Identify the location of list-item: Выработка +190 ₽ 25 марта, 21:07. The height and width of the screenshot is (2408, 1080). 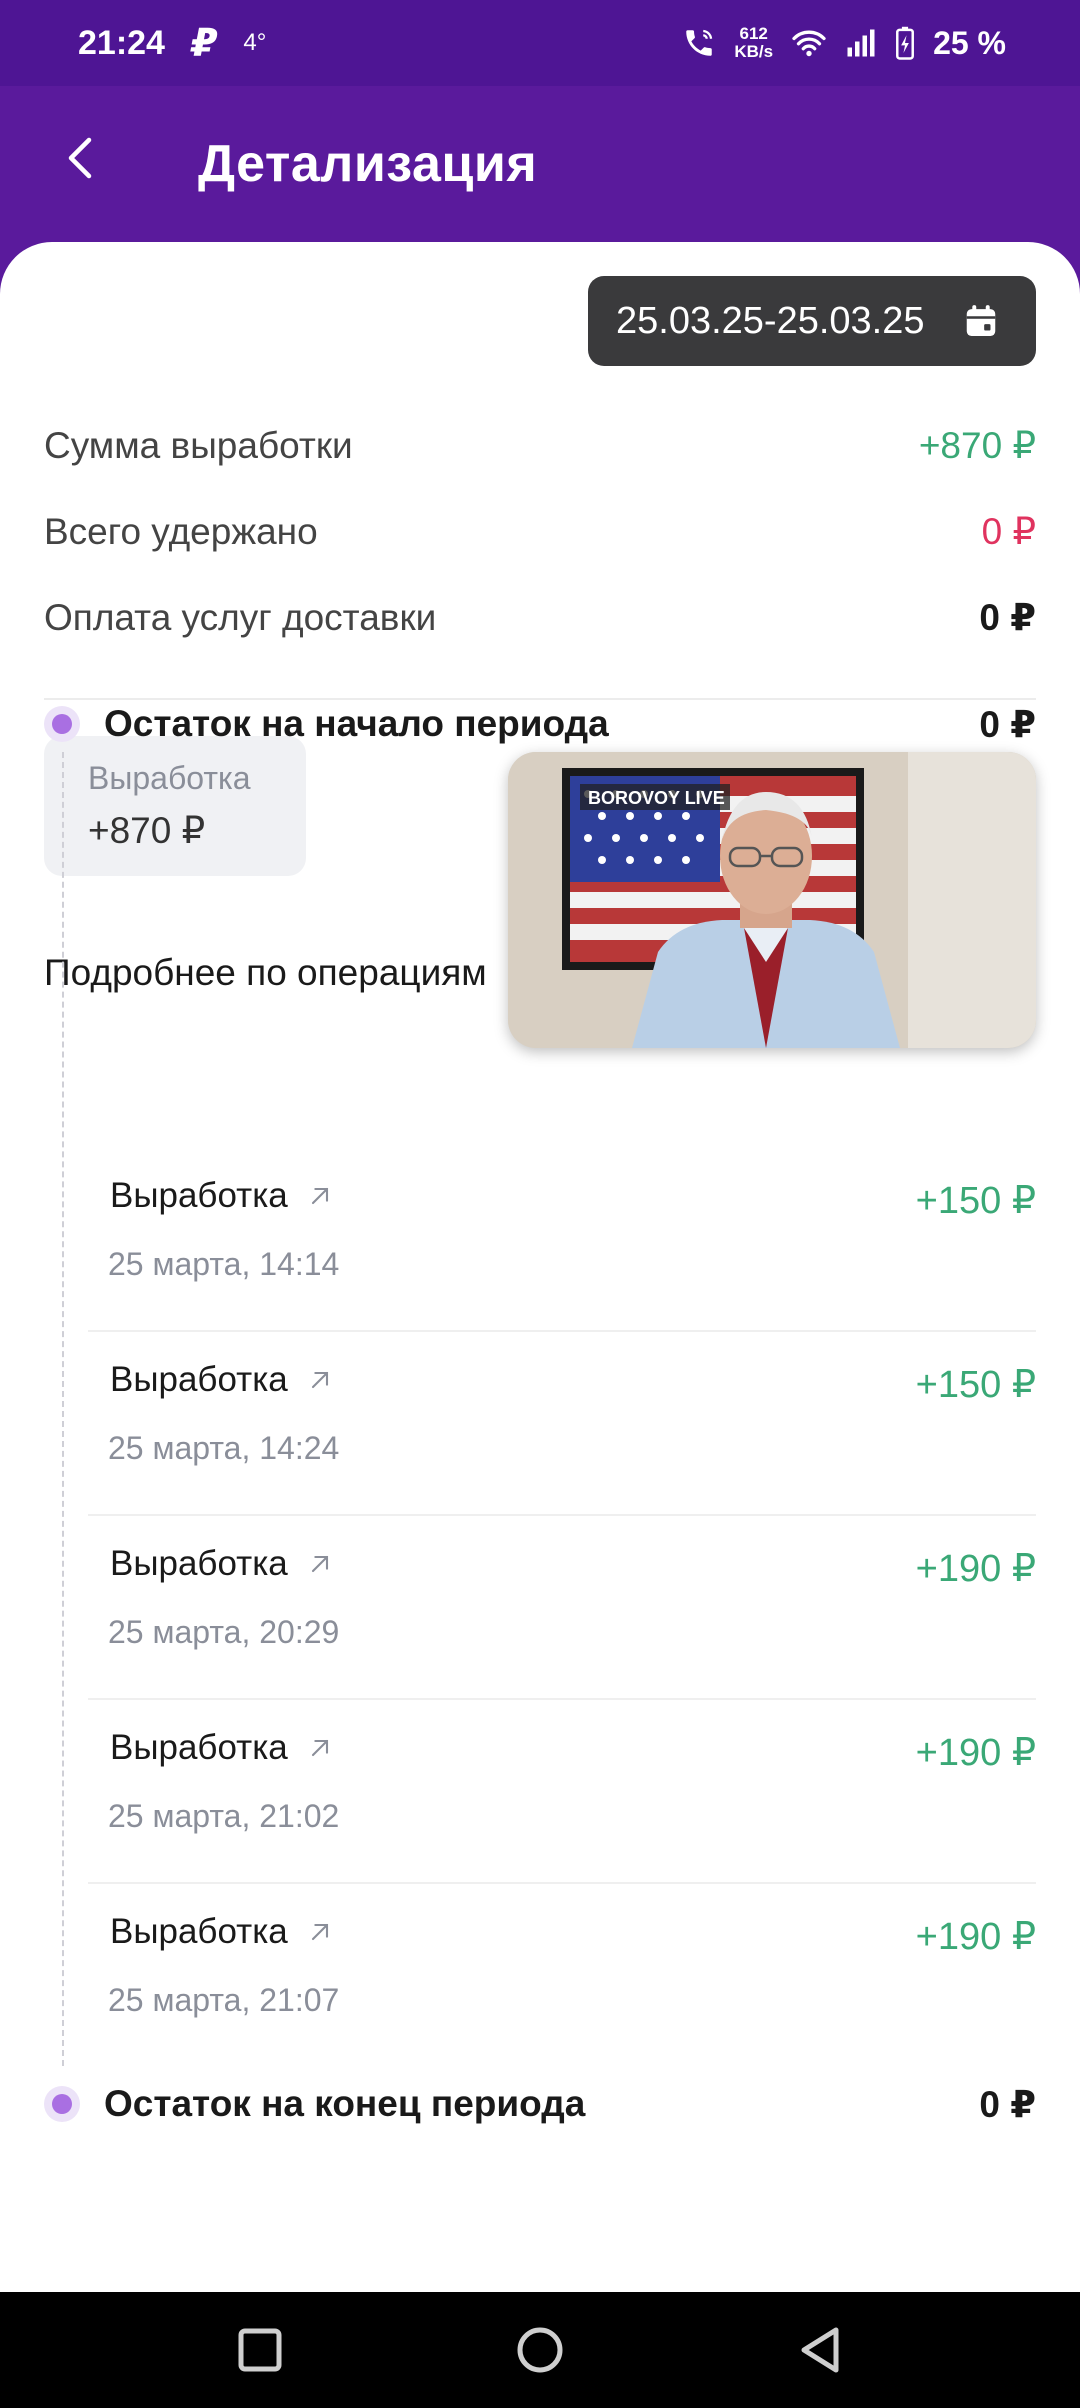
(562, 1976).